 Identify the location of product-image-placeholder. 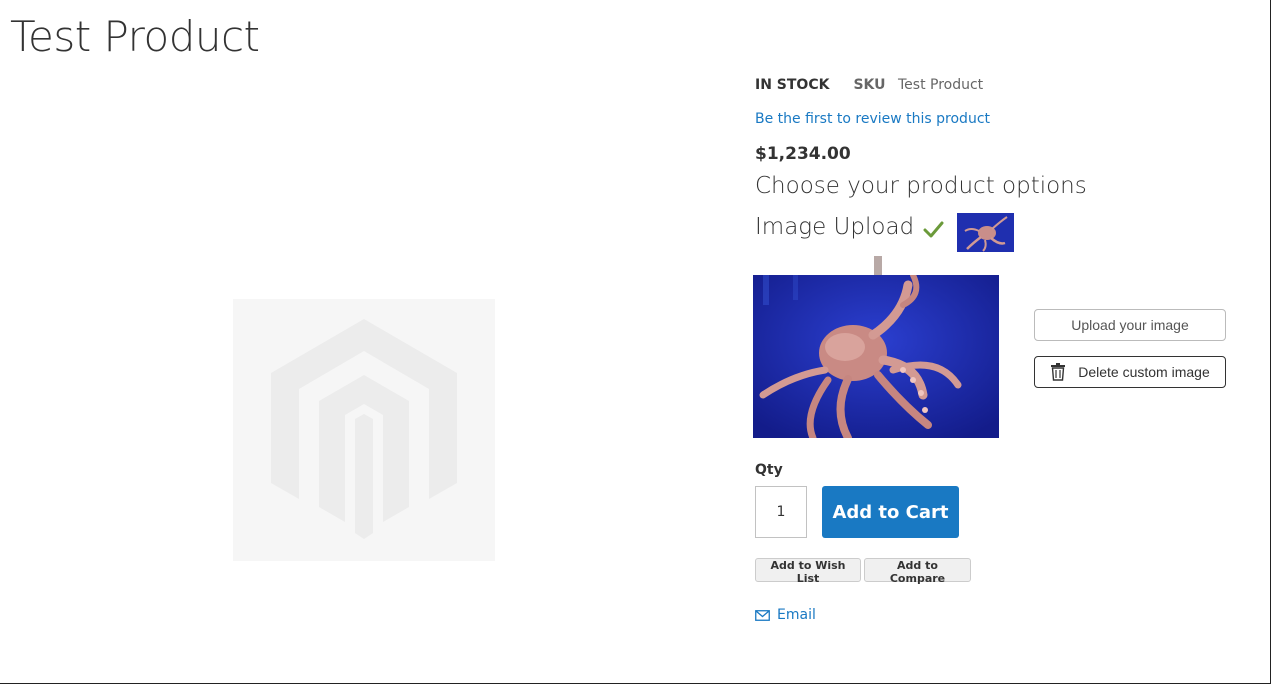
(364, 430).